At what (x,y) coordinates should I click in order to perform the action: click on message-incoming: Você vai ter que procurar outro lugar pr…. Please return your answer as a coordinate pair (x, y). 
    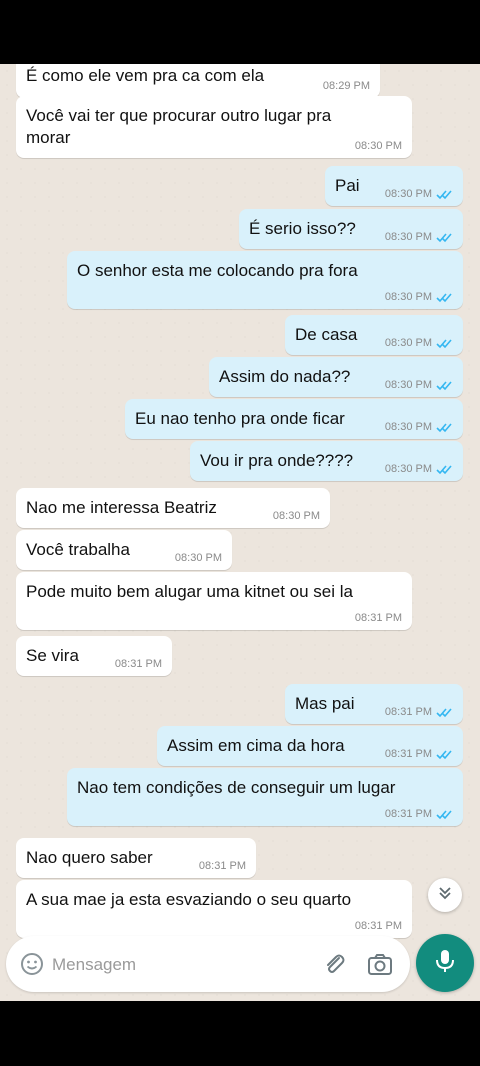
    Looking at the image, I should click on (214, 127).